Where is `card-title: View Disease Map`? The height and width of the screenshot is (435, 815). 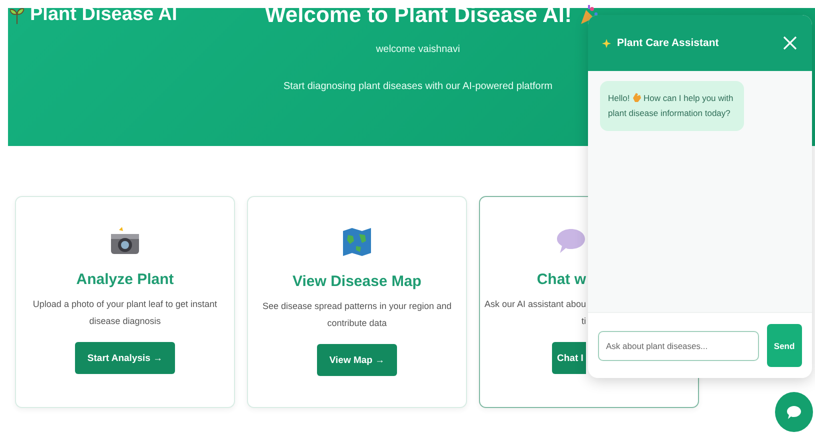
card-title: View Disease Map is located at coordinates (357, 281).